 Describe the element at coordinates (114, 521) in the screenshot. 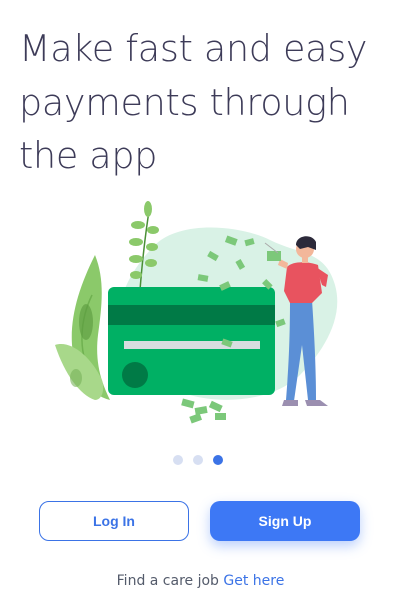

I see `login-button: Log In` at that location.